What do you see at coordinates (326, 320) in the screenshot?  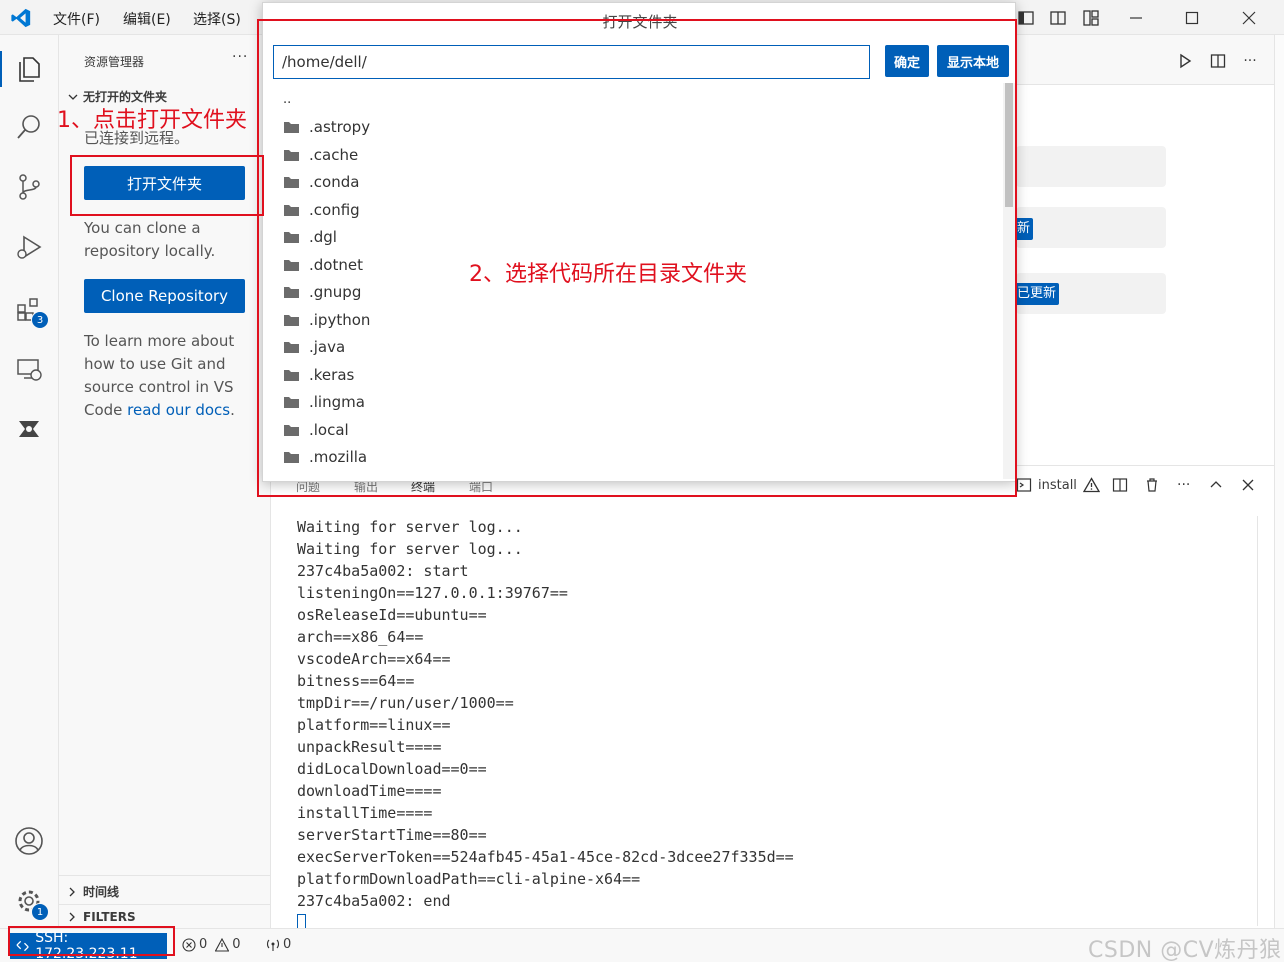 I see `folder-item: .ipython` at bounding box center [326, 320].